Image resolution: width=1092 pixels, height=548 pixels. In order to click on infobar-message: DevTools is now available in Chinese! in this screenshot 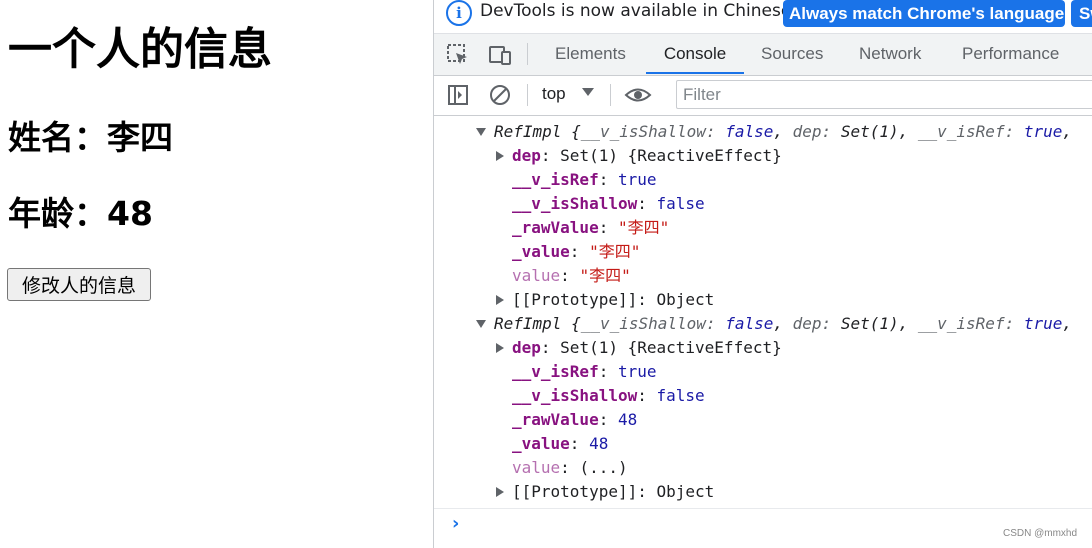, I will do `click(639, 11)`.